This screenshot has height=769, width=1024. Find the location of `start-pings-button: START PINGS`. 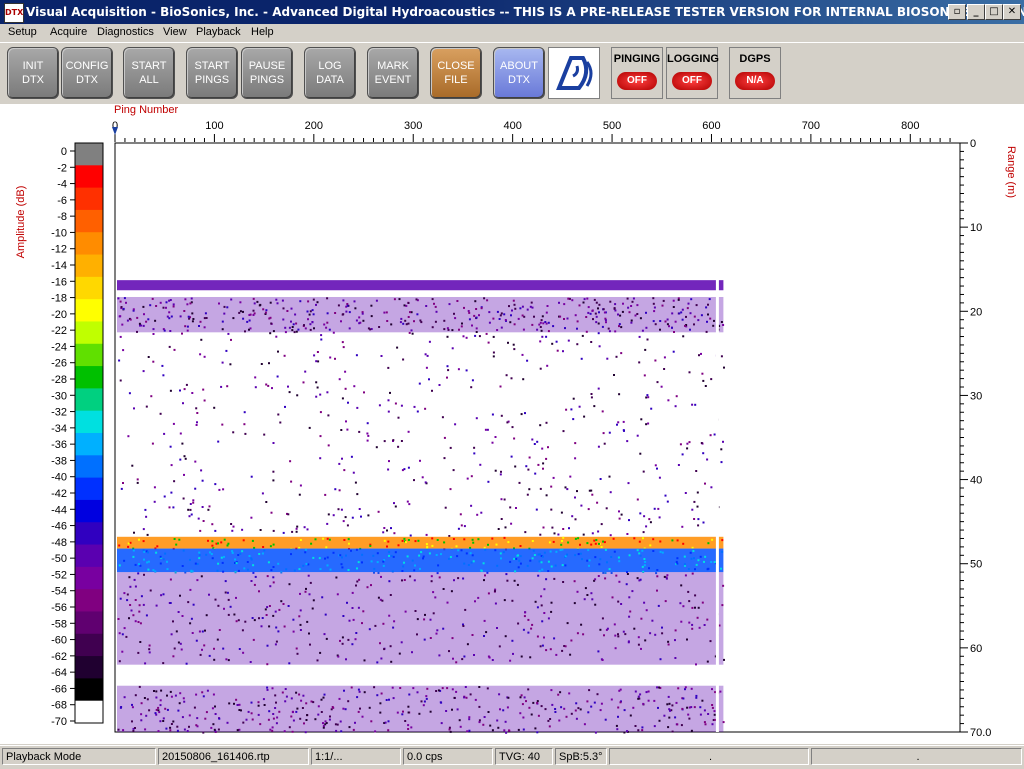

start-pings-button: START PINGS is located at coordinates (212, 73).